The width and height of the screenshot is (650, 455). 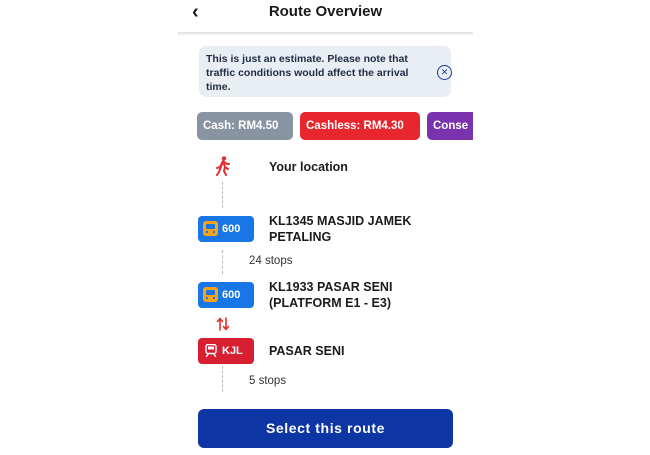 I want to click on rail-line-badge: KJL, so click(x=226, y=351).